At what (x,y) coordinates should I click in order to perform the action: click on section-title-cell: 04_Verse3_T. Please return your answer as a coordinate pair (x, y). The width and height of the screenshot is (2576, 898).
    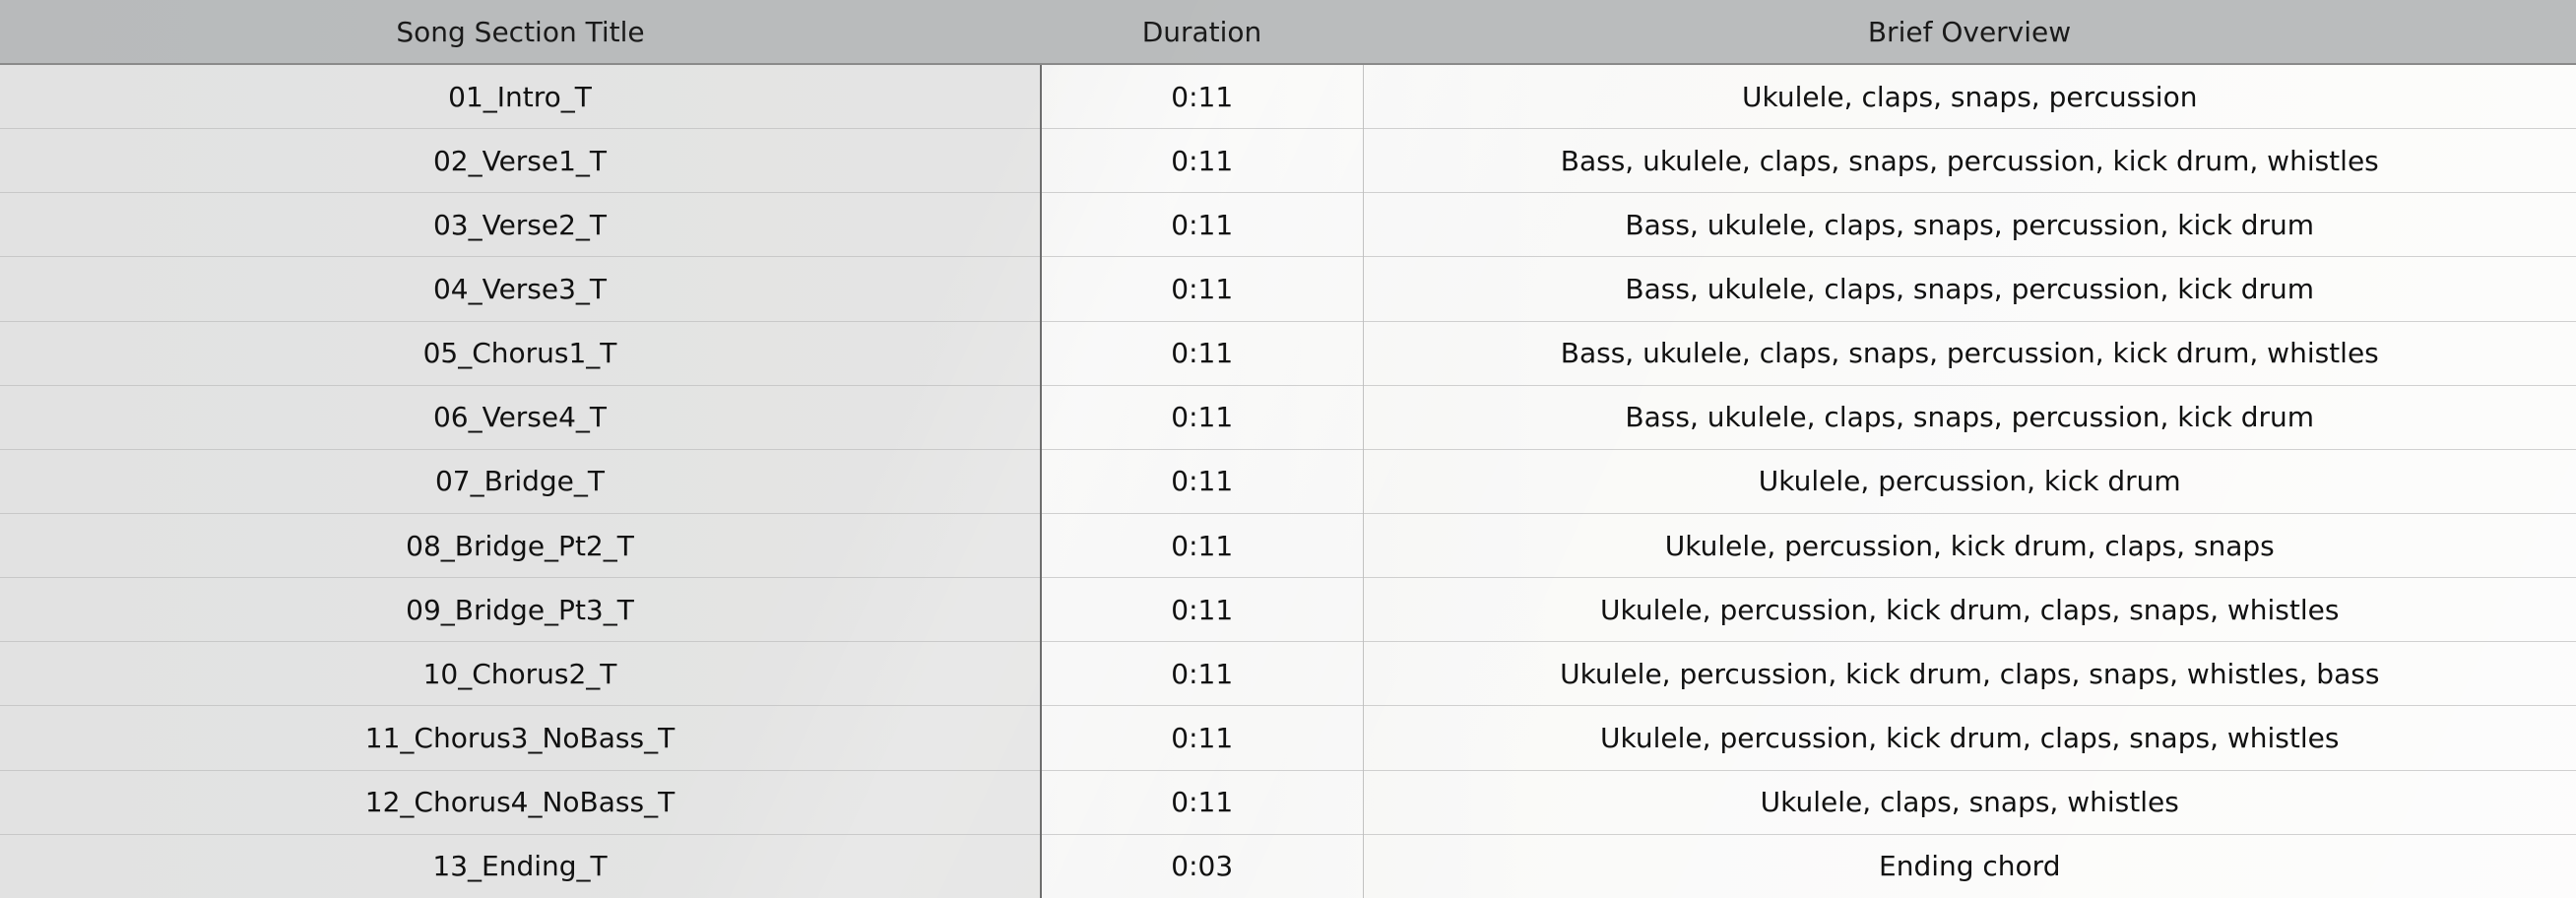
    Looking at the image, I should click on (521, 289).